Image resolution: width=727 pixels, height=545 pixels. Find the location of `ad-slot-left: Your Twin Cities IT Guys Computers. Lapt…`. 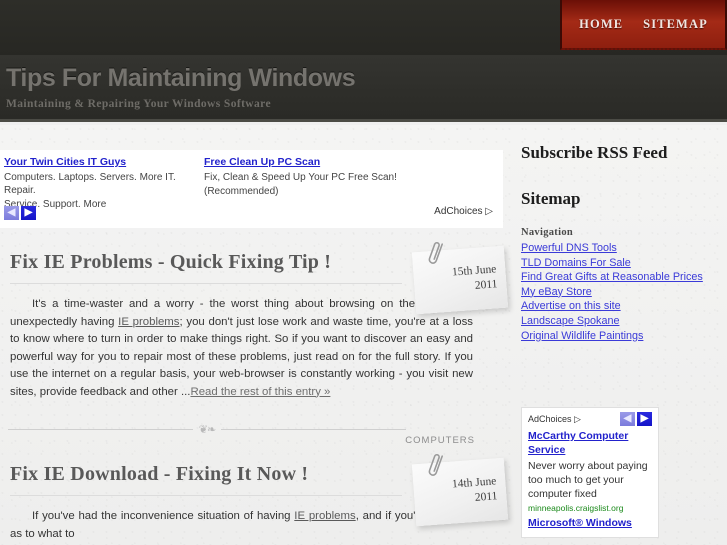

ad-slot-left: Your Twin Cities IT Guys Computers. Lapt… is located at coordinates (104, 181).